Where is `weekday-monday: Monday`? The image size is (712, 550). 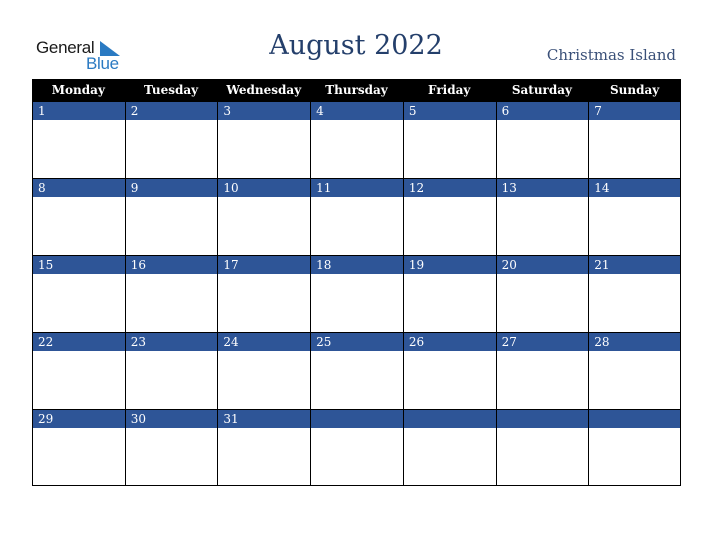
weekday-monday: Monday is located at coordinates (78, 90).